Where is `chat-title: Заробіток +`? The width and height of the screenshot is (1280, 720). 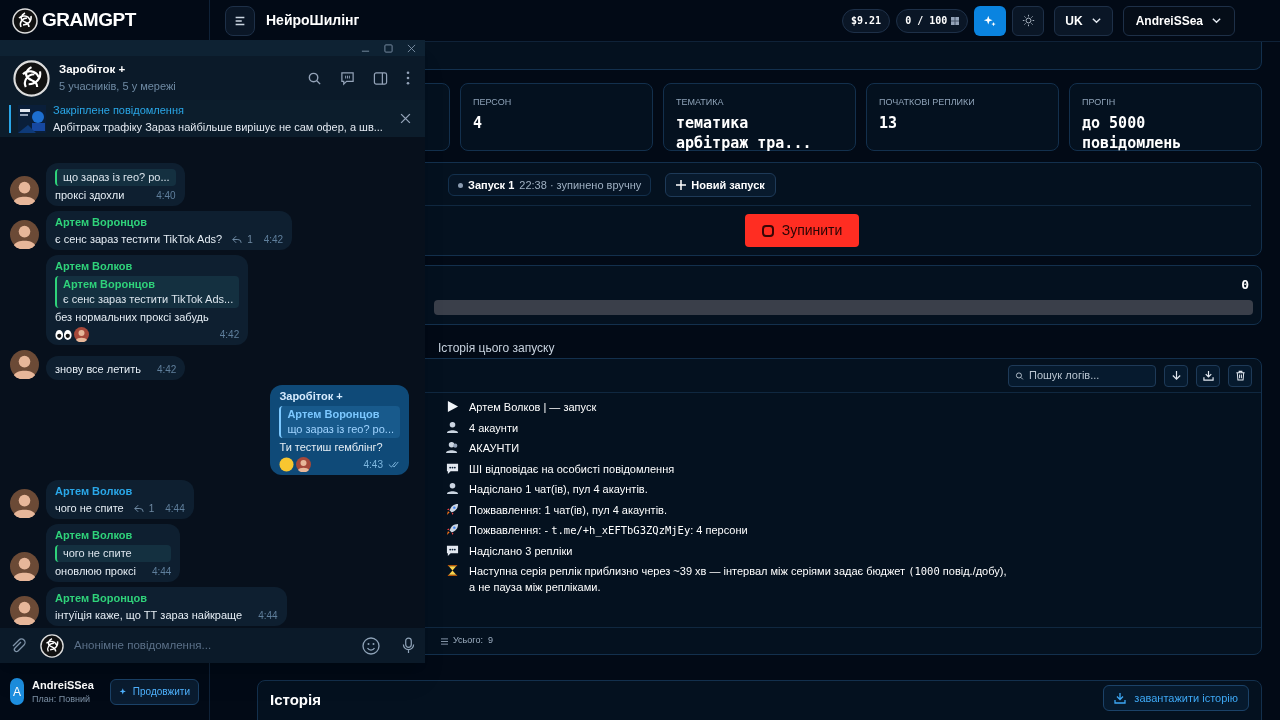 chat-title: Заробіток + is located at coordinates (93, 70).